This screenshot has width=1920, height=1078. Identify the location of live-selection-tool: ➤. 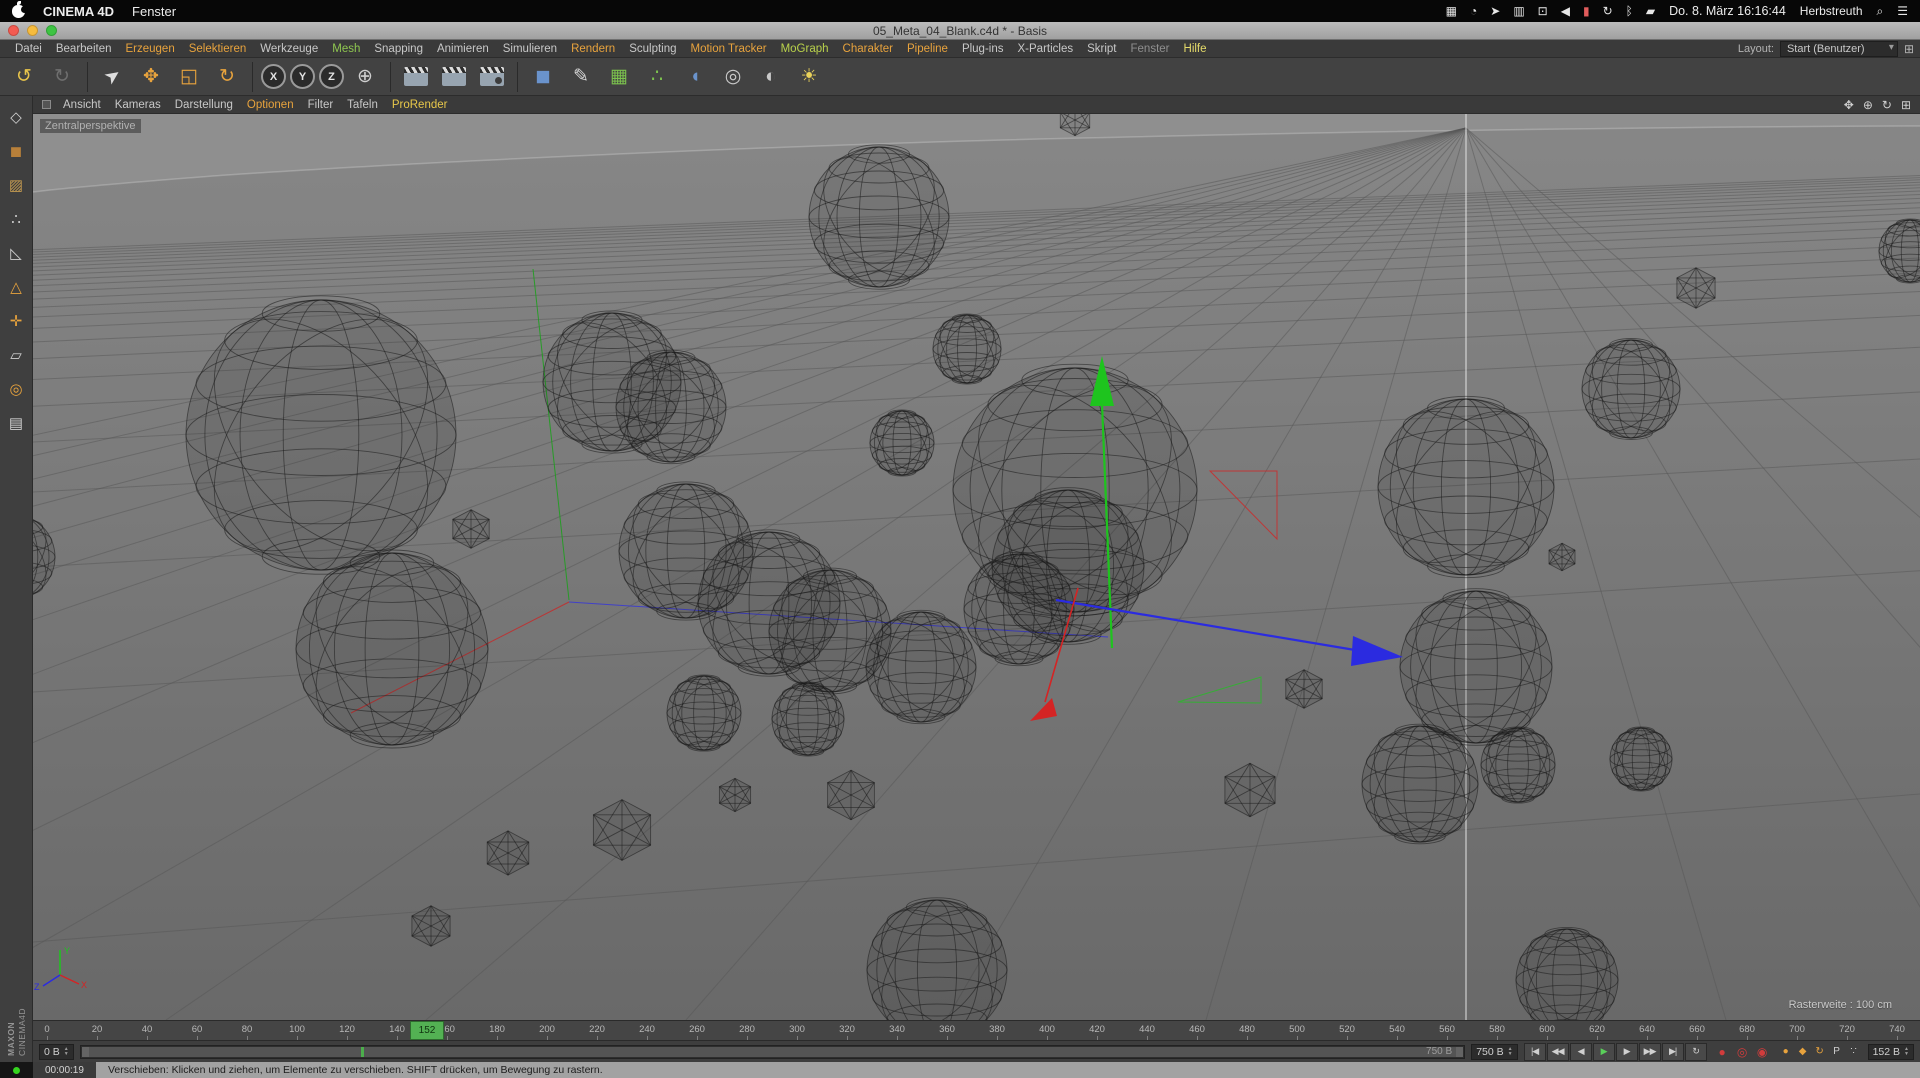
(113, 77).